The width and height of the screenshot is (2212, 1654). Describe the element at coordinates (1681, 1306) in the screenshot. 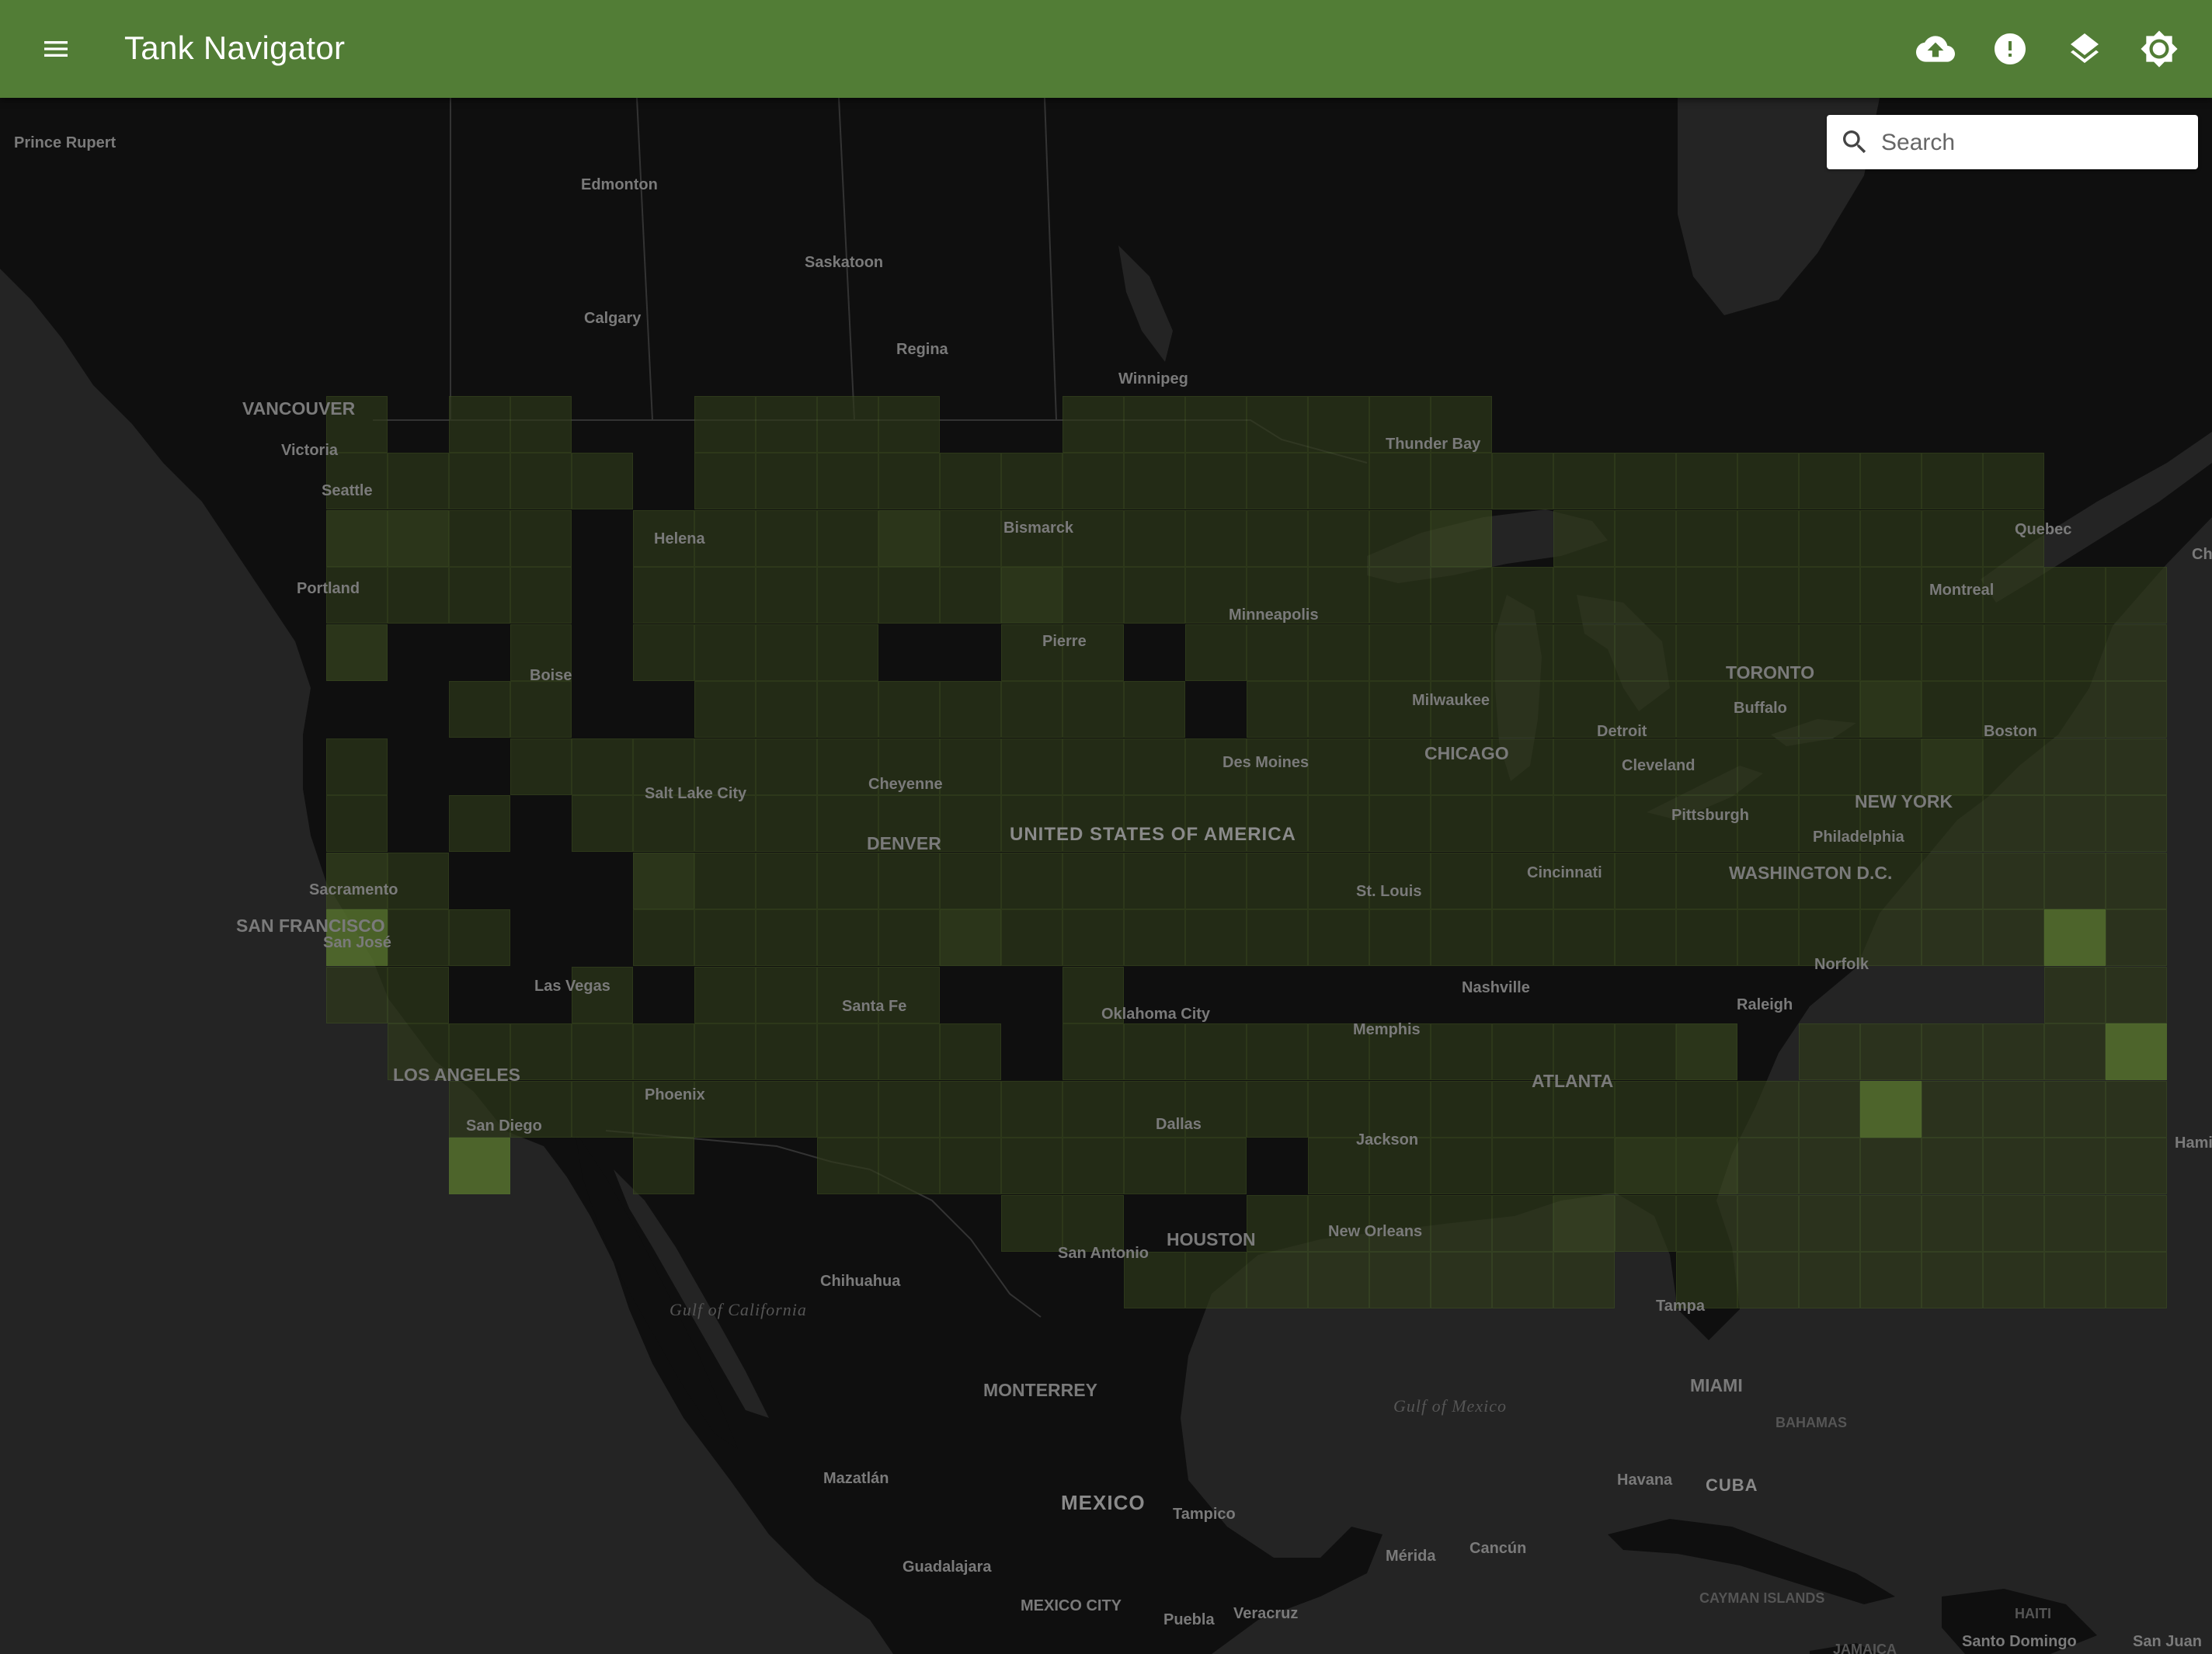

I see `label-tampa: Tampa` at that location.